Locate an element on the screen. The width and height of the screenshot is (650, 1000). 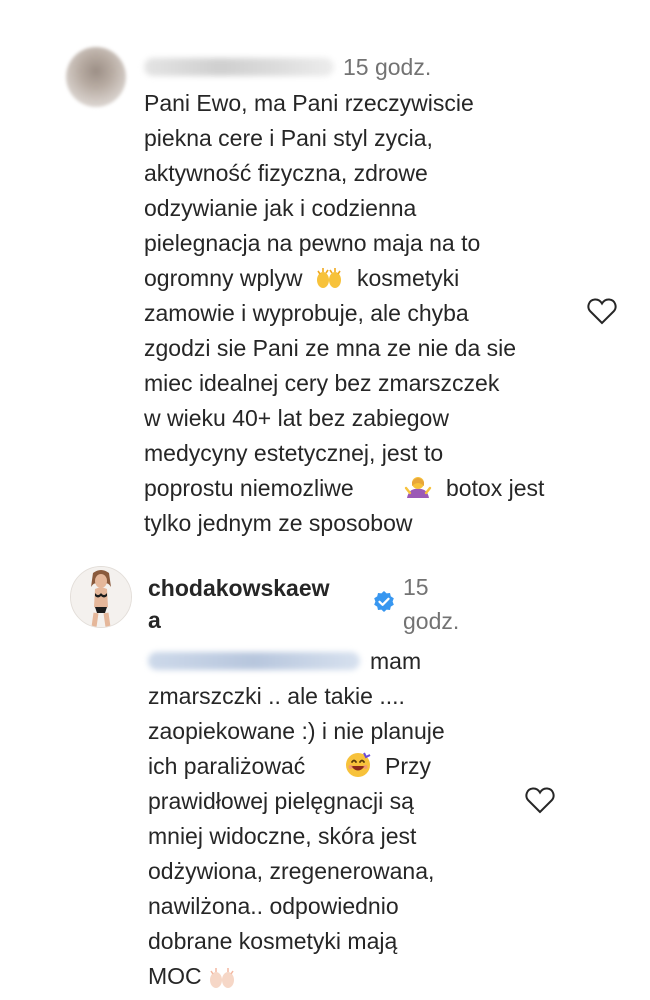
verified-badge-icon is located at coordinates (384, 601).